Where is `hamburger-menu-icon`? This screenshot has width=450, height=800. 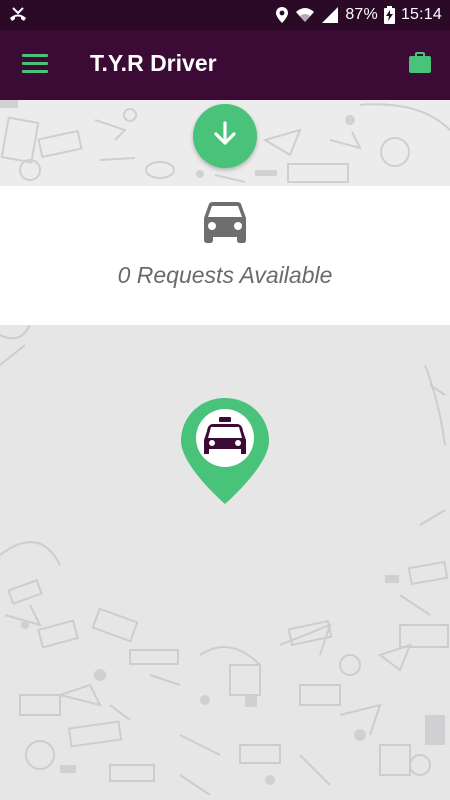
hamburger-menu-icon is located at coordinates (35, 65).